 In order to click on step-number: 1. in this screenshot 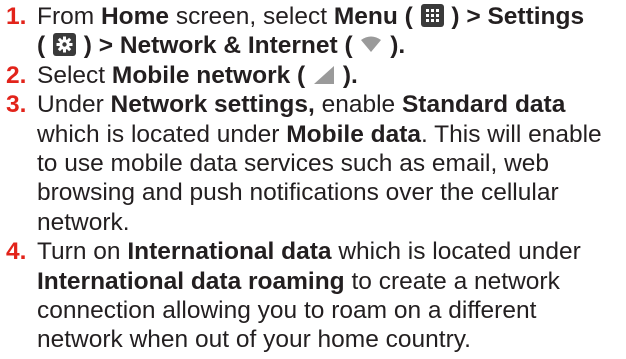, I will do `click(16, 16)`.